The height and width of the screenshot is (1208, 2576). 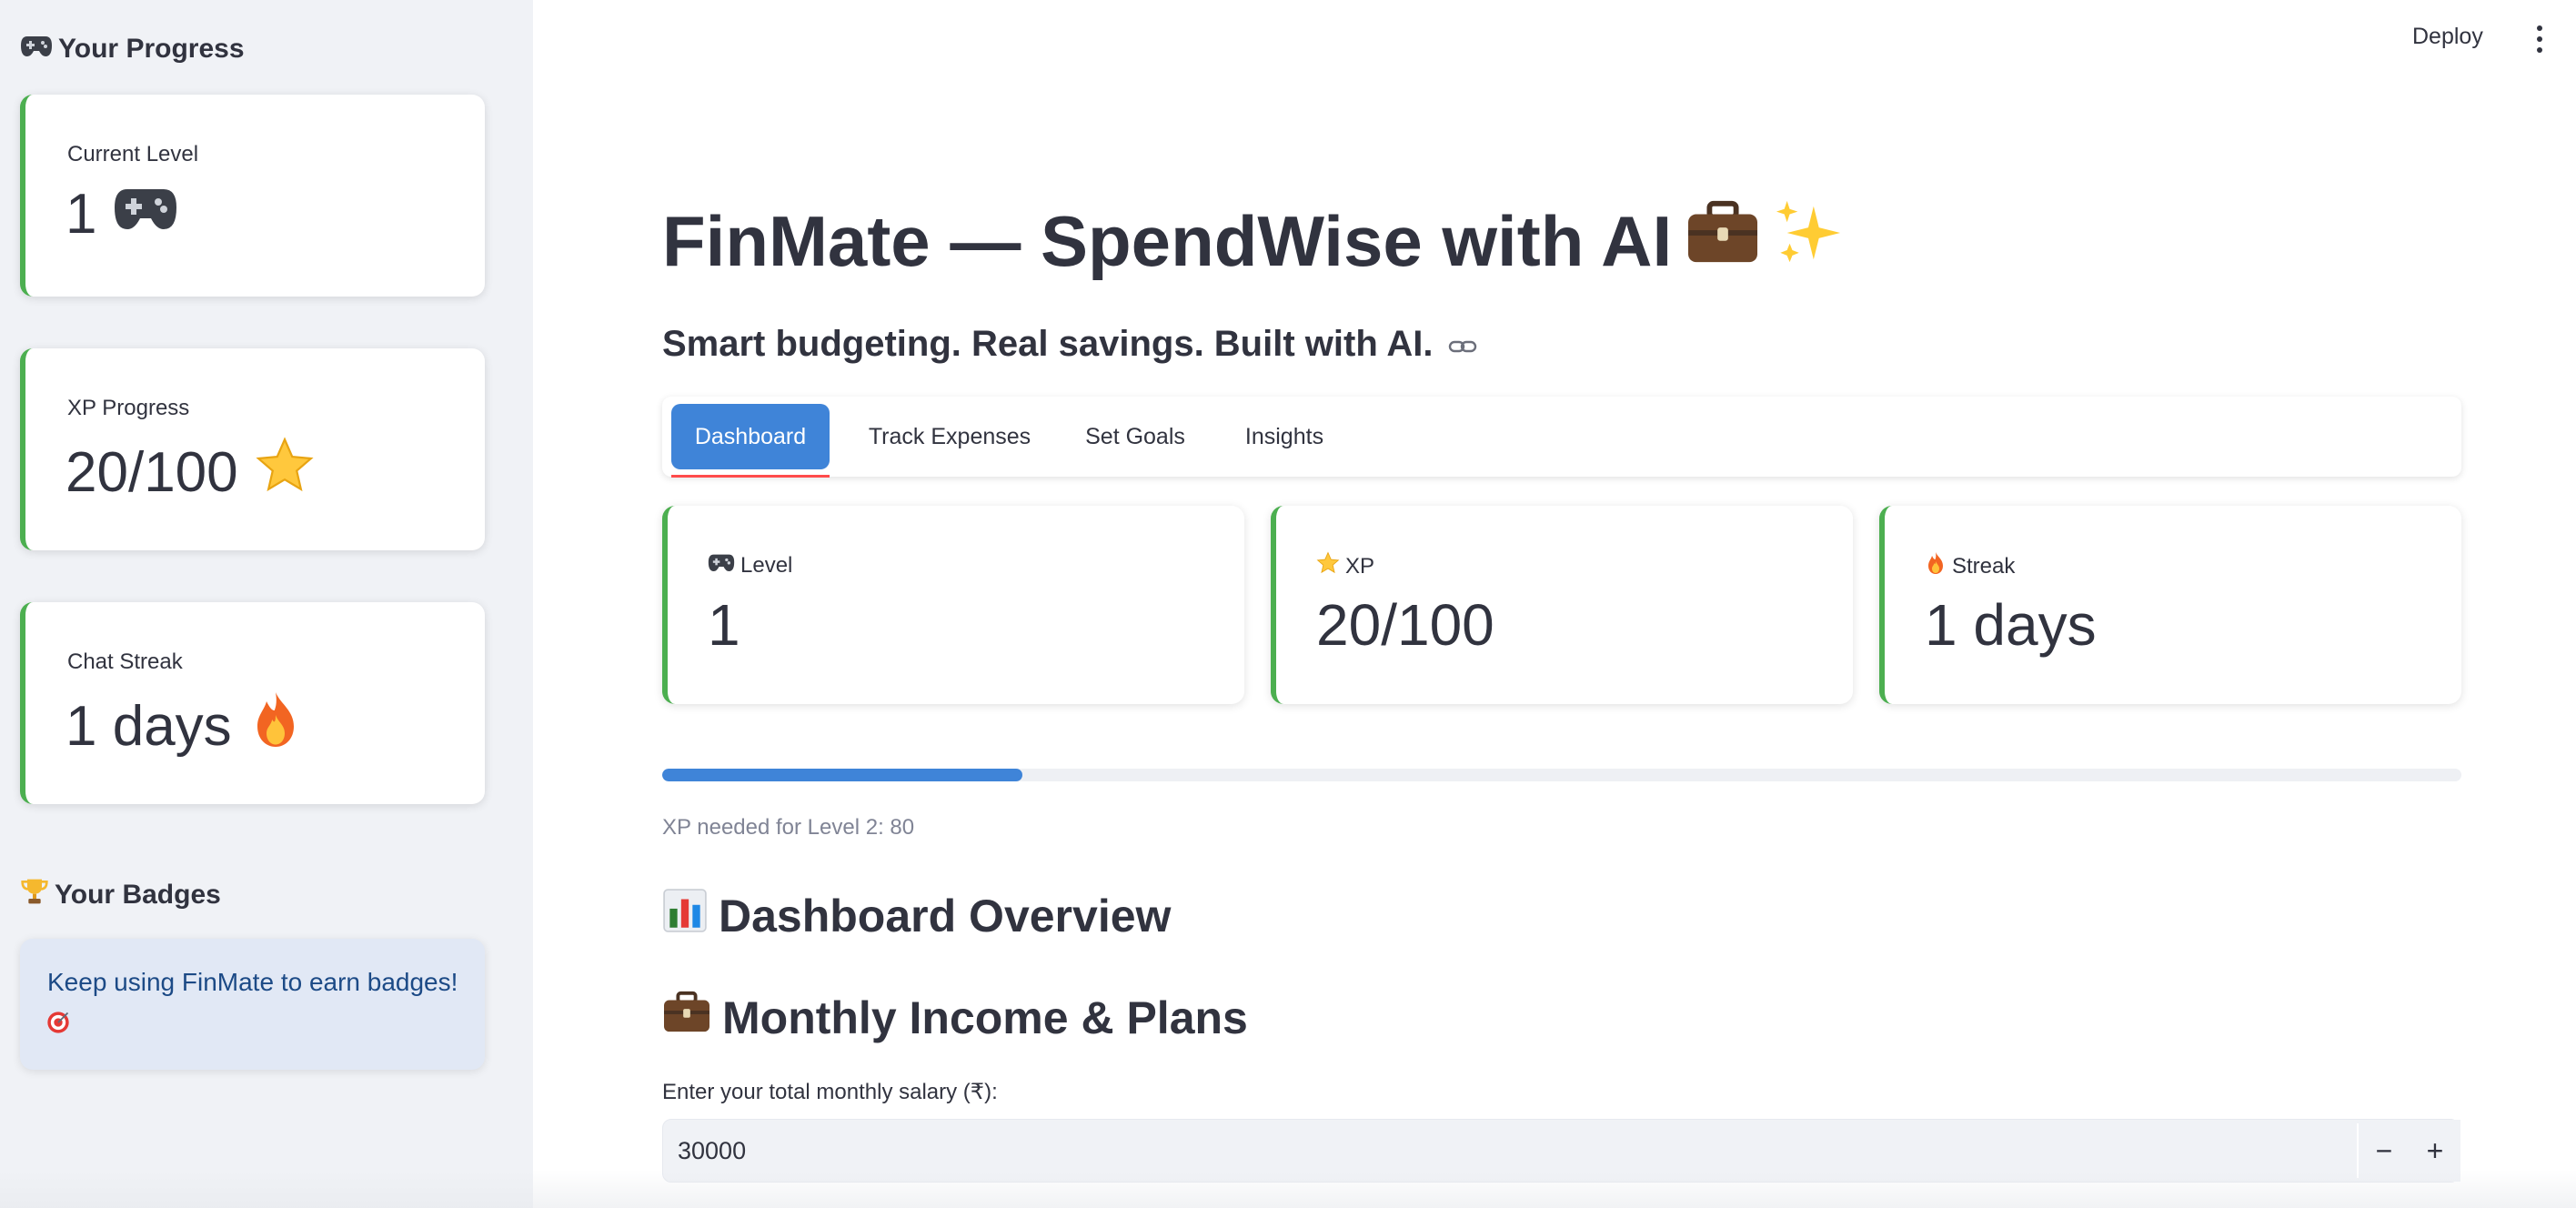 What do you see at coordinates (842, 775) in the screenshot?
I see `xp-progress-fill` at bounding box center [842, 775].